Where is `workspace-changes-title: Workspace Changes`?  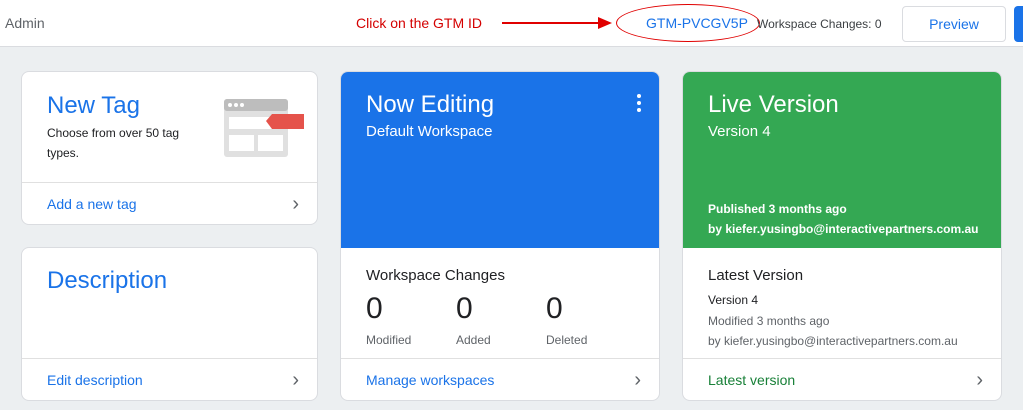 workspace-changes-title: Workspace Changes is located at coordinates (435, 275).